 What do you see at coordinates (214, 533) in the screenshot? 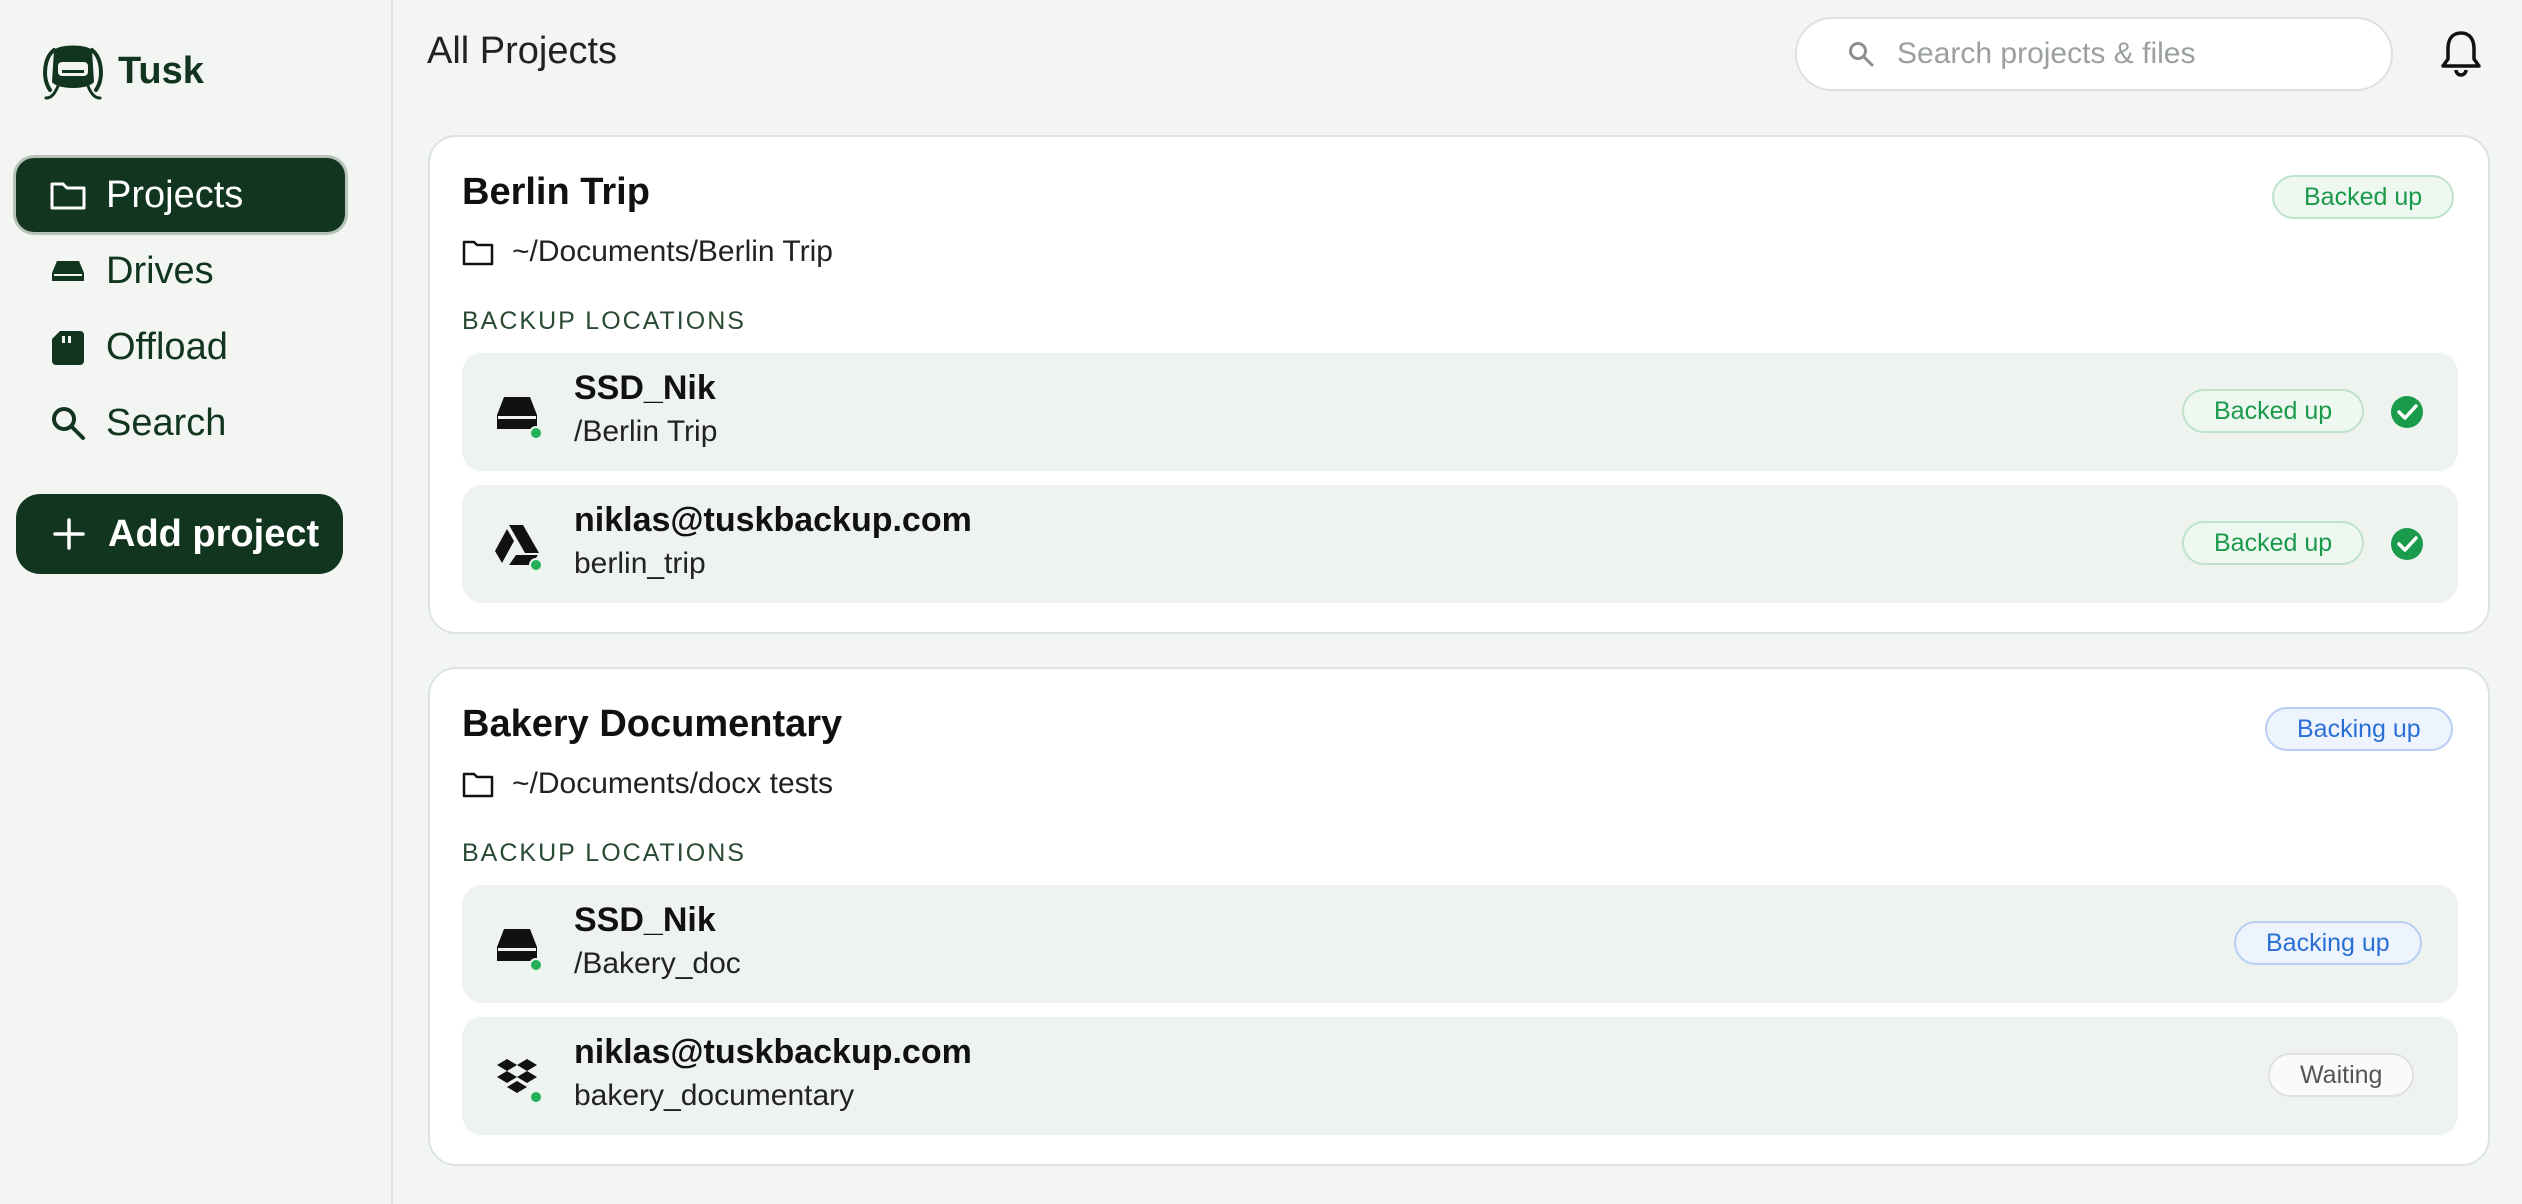
I see `add-project-label: Add project` at bounding box center [214, 533].